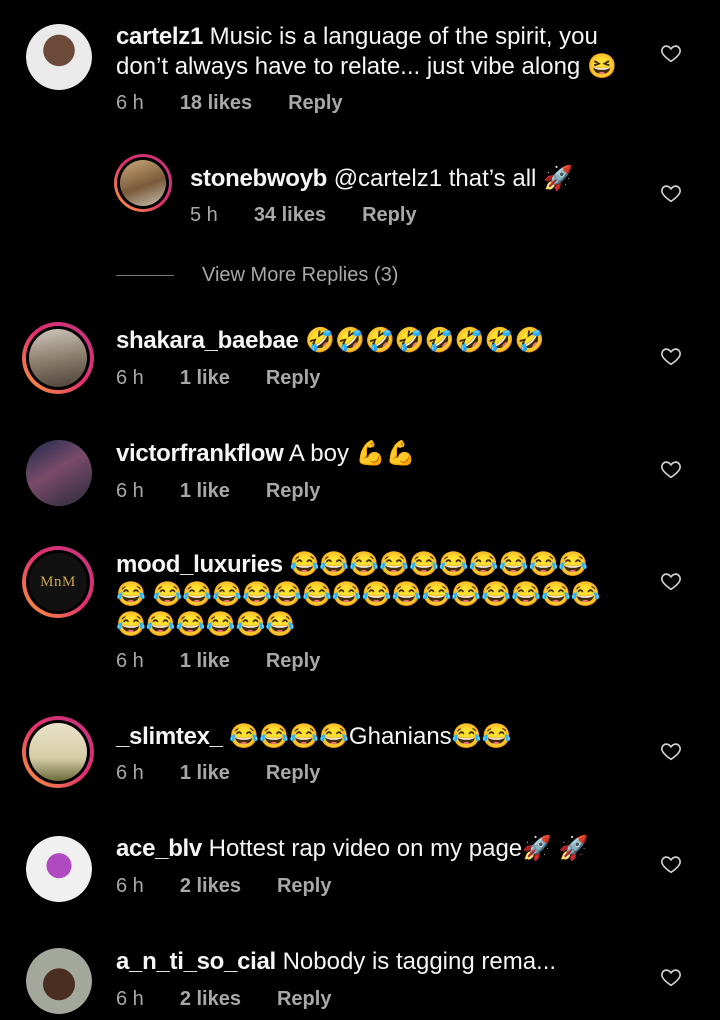 Image resolution: width=720 pixels, height=1020 pixels. What do you see at coordinates (352, 453) in the screenshot?
I see `comment-body: A boy 💪💪` at bounding box center [352, 453].